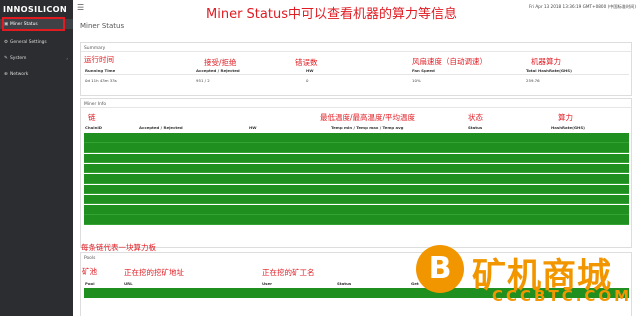 The width and height of the screenshot is (640, 316). Describe the element at coordinates (367, 127) in the screenshot. I see `header-temps: Temp min / Temp max / Temp avg` at that location.